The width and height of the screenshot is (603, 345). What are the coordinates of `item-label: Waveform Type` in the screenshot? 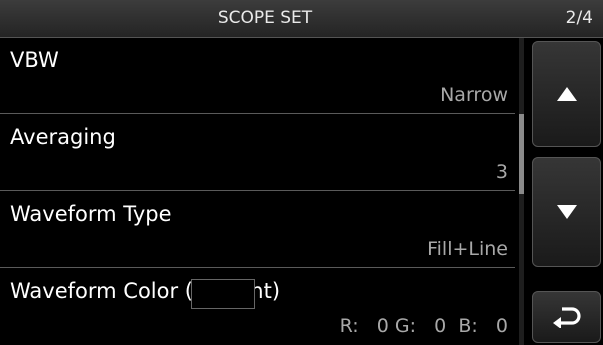 It's located at (91, 214).